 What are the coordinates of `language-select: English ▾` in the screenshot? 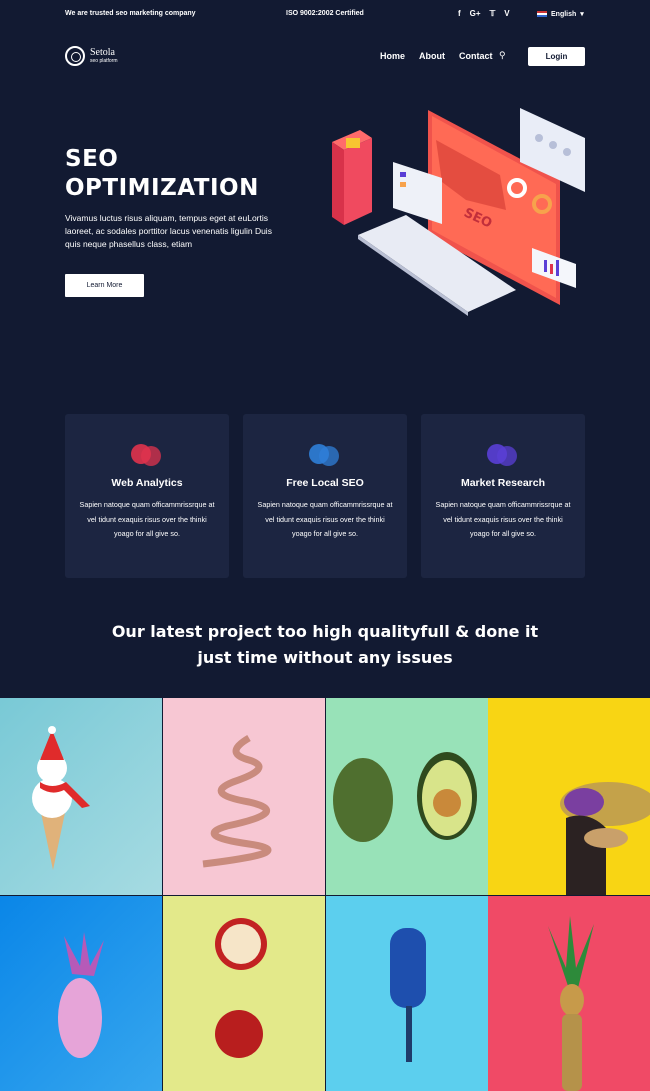 It's located at (560, 14).